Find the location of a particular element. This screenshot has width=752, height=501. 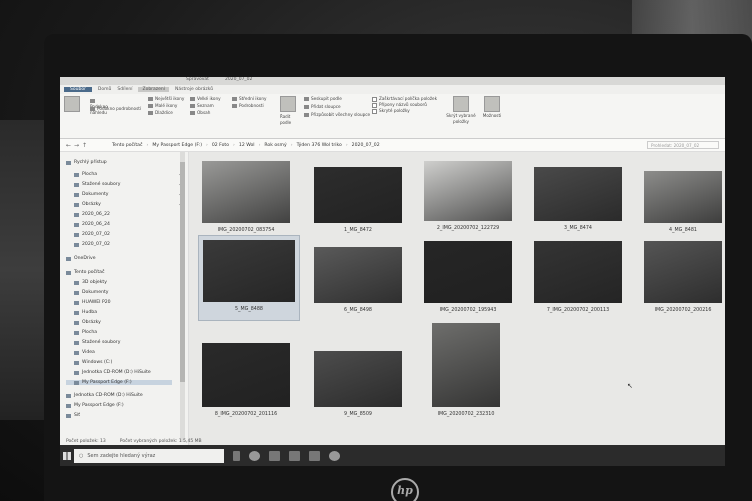

file-tile: 2_IMG_20200702_122729 is located at coordinates (468, 198).